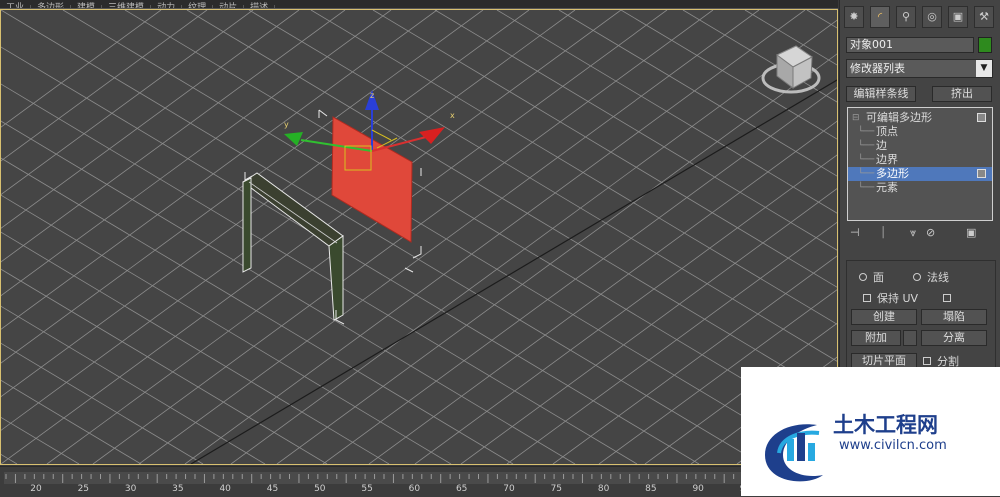  I want to click on timeline-tick-label: 30, so click(130, 489).